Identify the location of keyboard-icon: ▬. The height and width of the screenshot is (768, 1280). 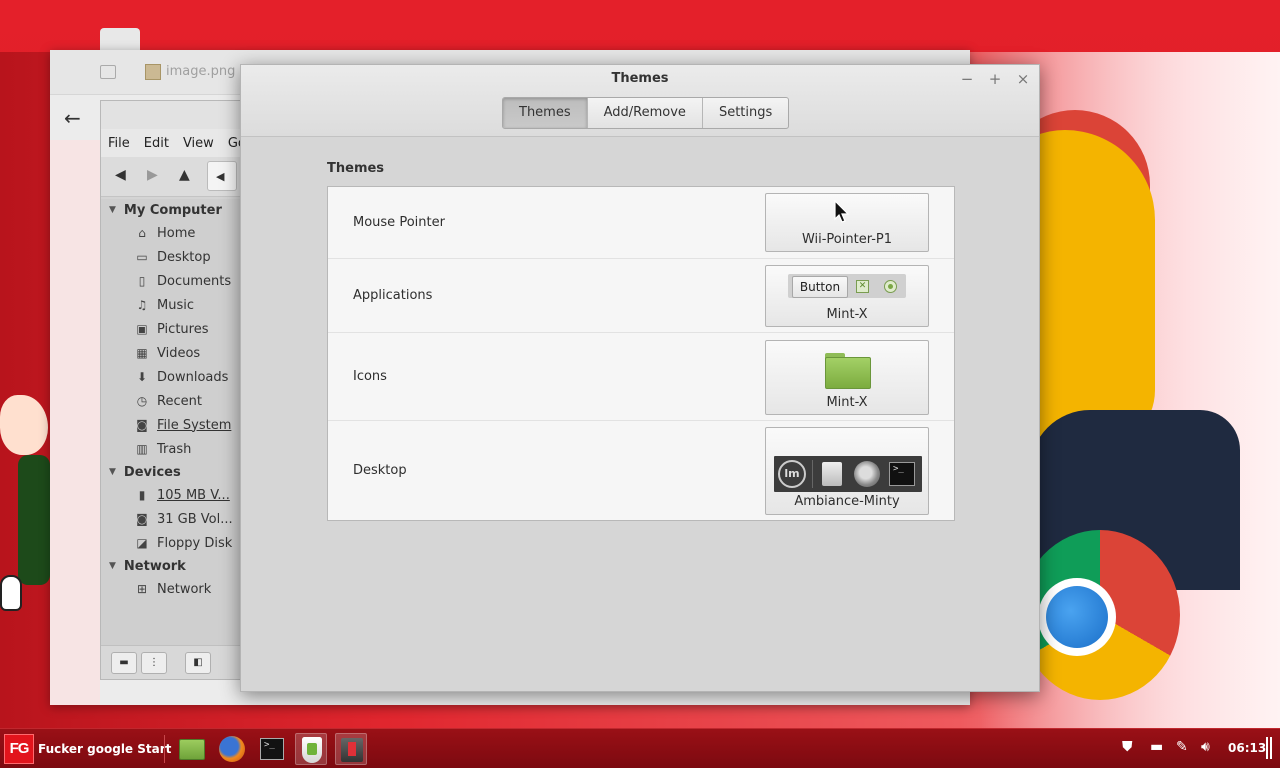
(1156, 747).